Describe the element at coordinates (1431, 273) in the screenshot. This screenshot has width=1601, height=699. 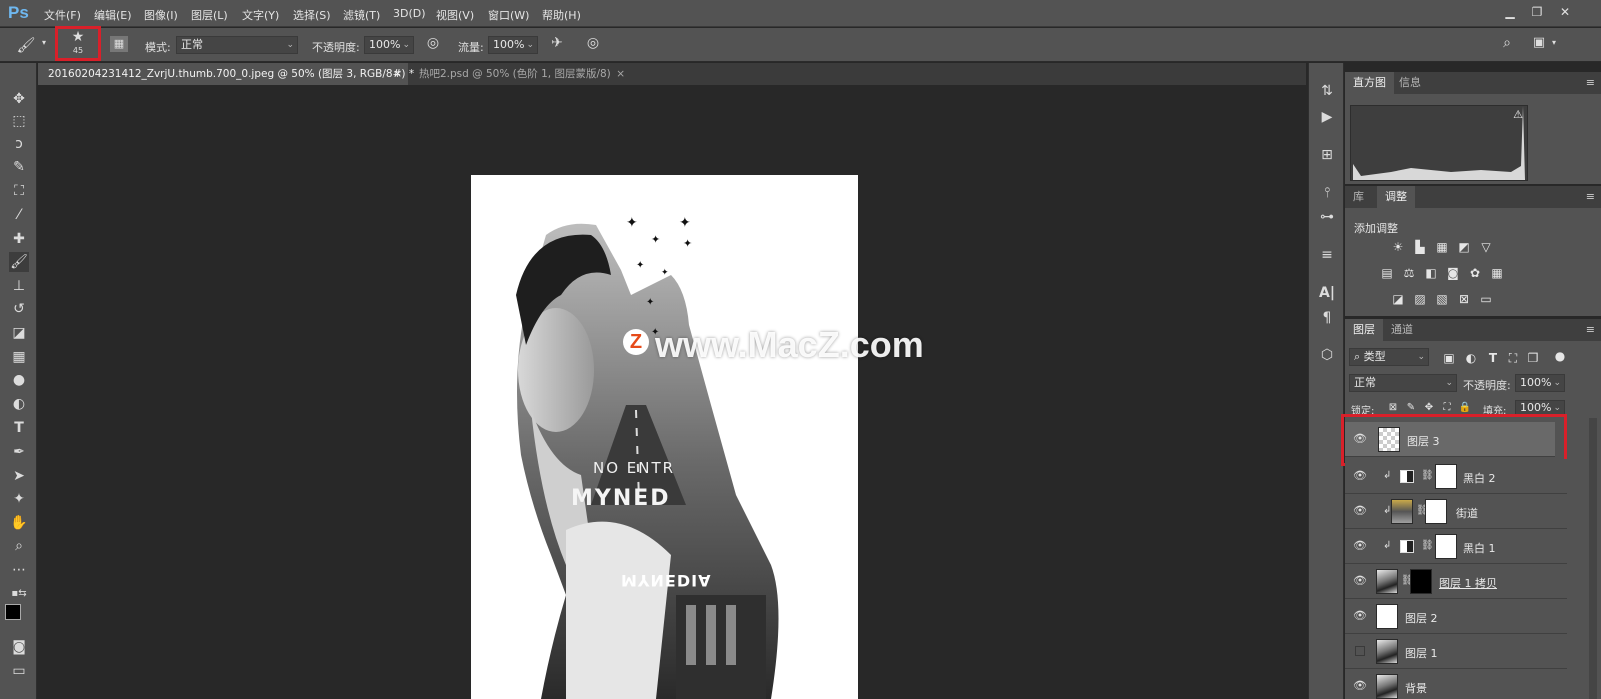
I see `black-white-icon: ◧` at that location.